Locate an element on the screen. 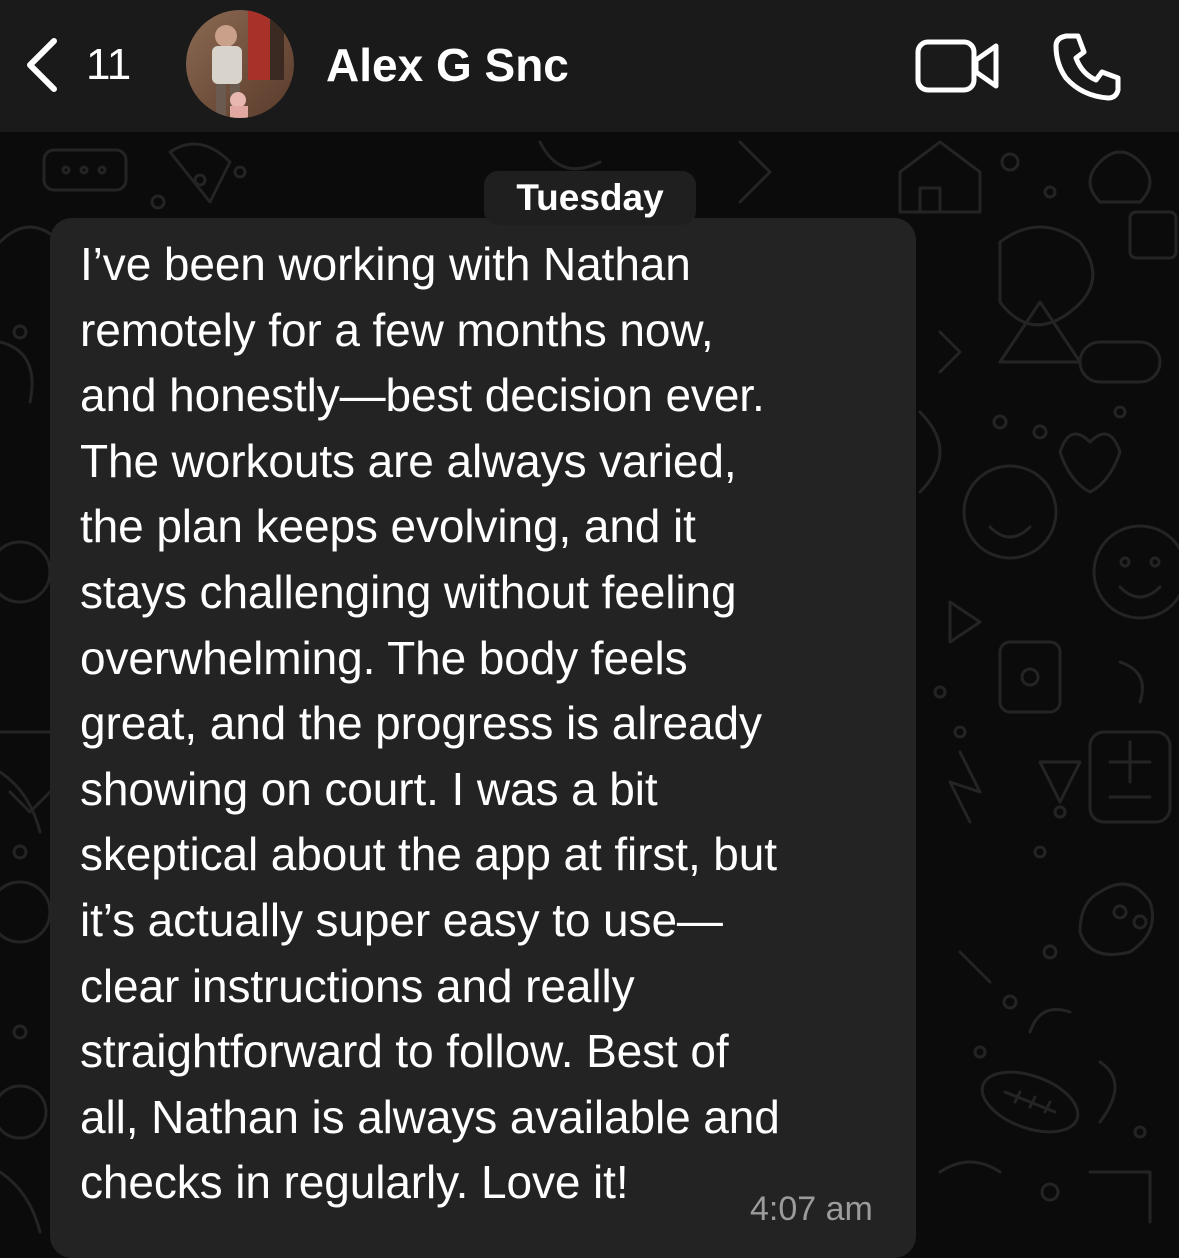 Image resolution: width=1179 pixels, height=1258 pixels. video-call-button is located at coordinates (957, 68).